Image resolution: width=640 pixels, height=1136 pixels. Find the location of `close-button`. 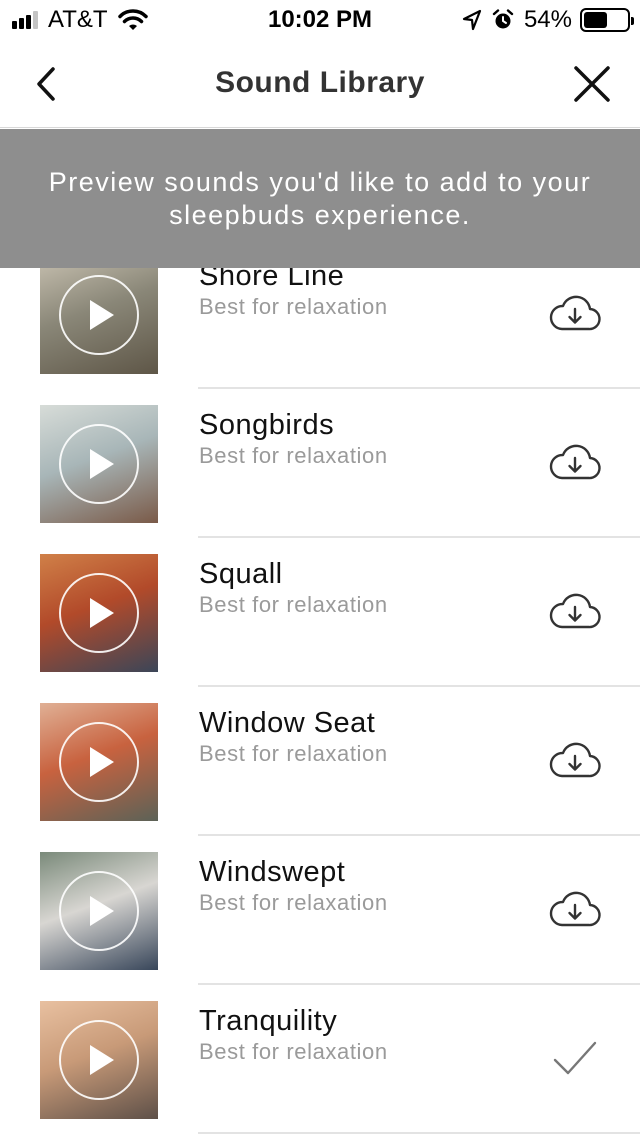

close-button is located at coordinates (592, 84).